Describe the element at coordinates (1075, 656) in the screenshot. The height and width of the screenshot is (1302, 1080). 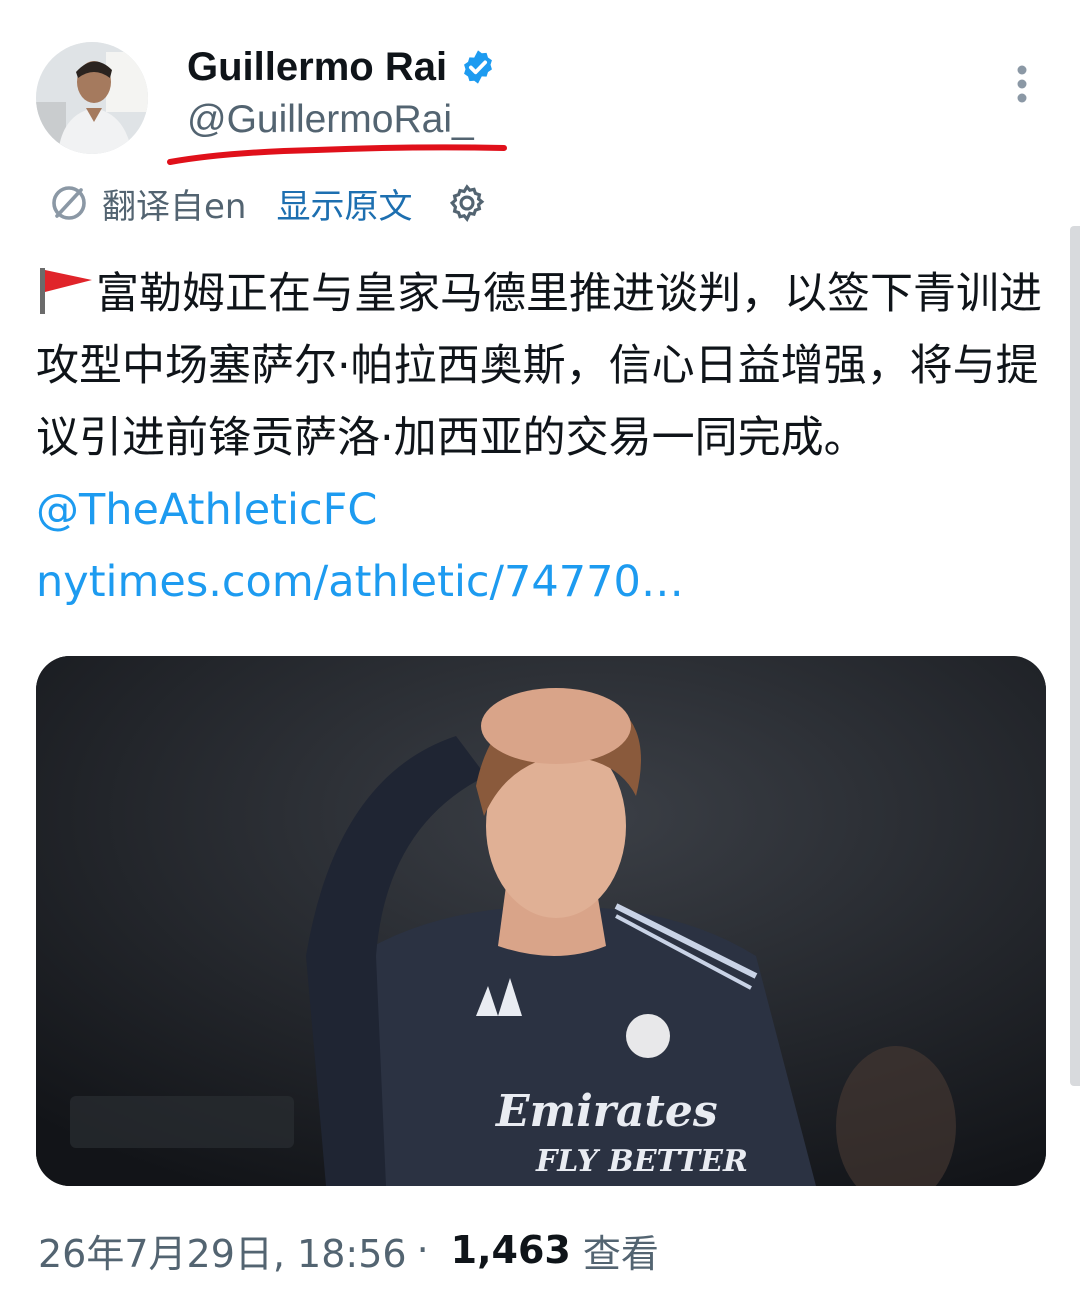
I see `scrollbar` at that location.